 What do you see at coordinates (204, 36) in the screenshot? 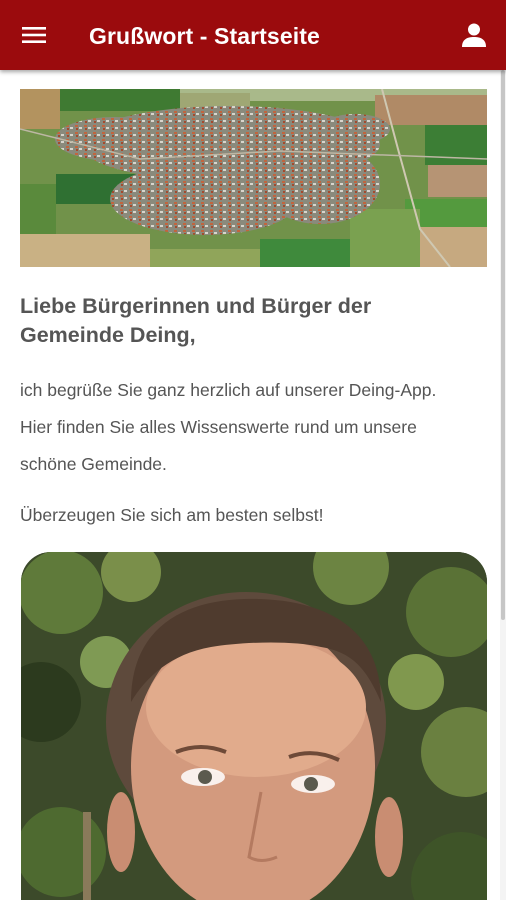
I see `page-title: Grußwort - Startseite` at bounding box center [204, 36].